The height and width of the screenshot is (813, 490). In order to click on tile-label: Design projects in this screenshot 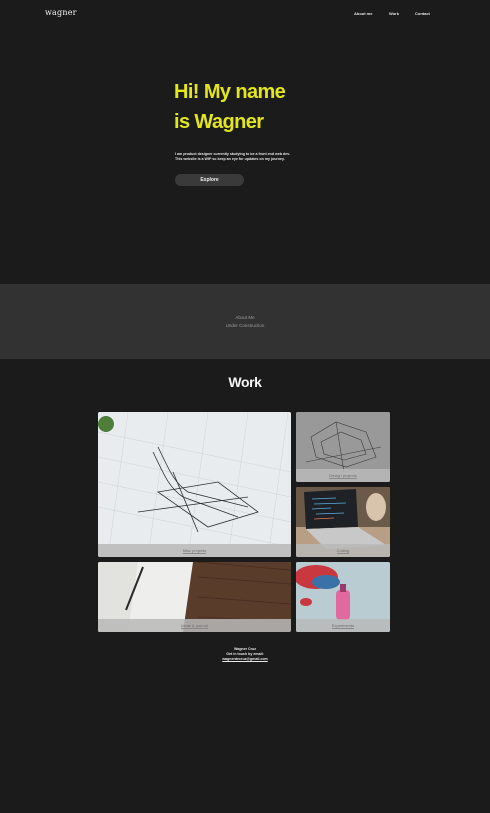, I will do `click(343, 475)`.